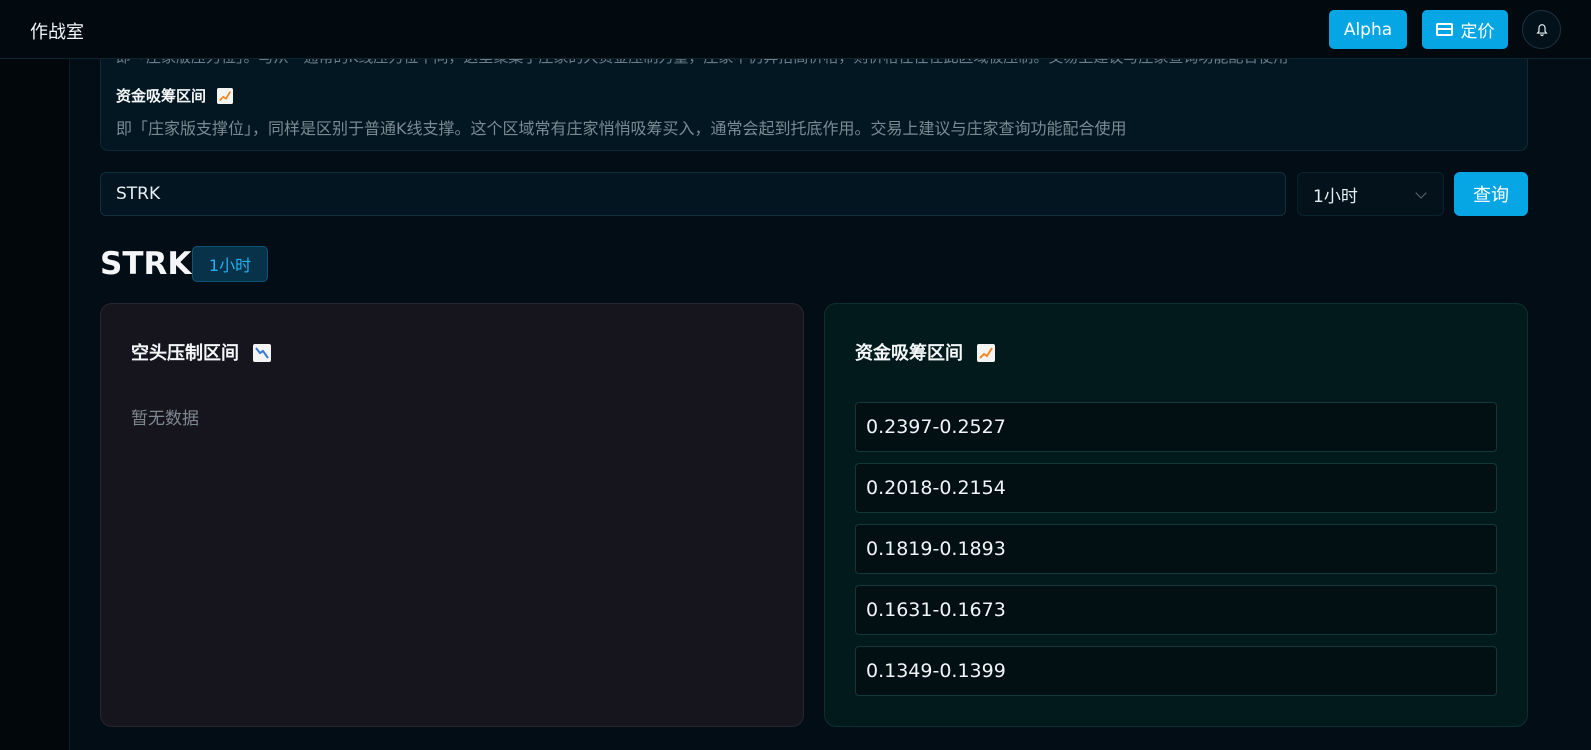 The height and width of the screenshot is (750, 1591). What do you see at coordinates (1370, 194) in the screenshot?
I see `interval-select: 1小时` at bounding box center [1370, 194].